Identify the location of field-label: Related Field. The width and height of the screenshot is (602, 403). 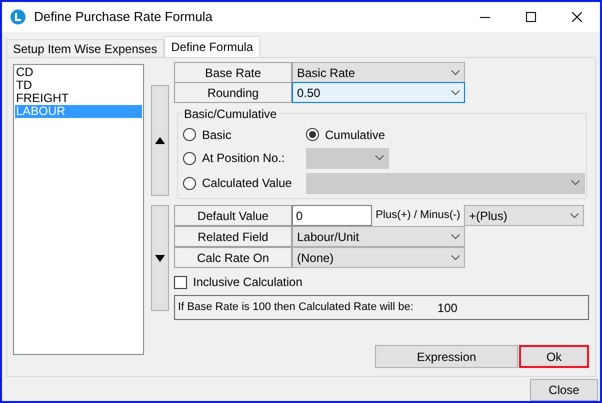
(233, 236).